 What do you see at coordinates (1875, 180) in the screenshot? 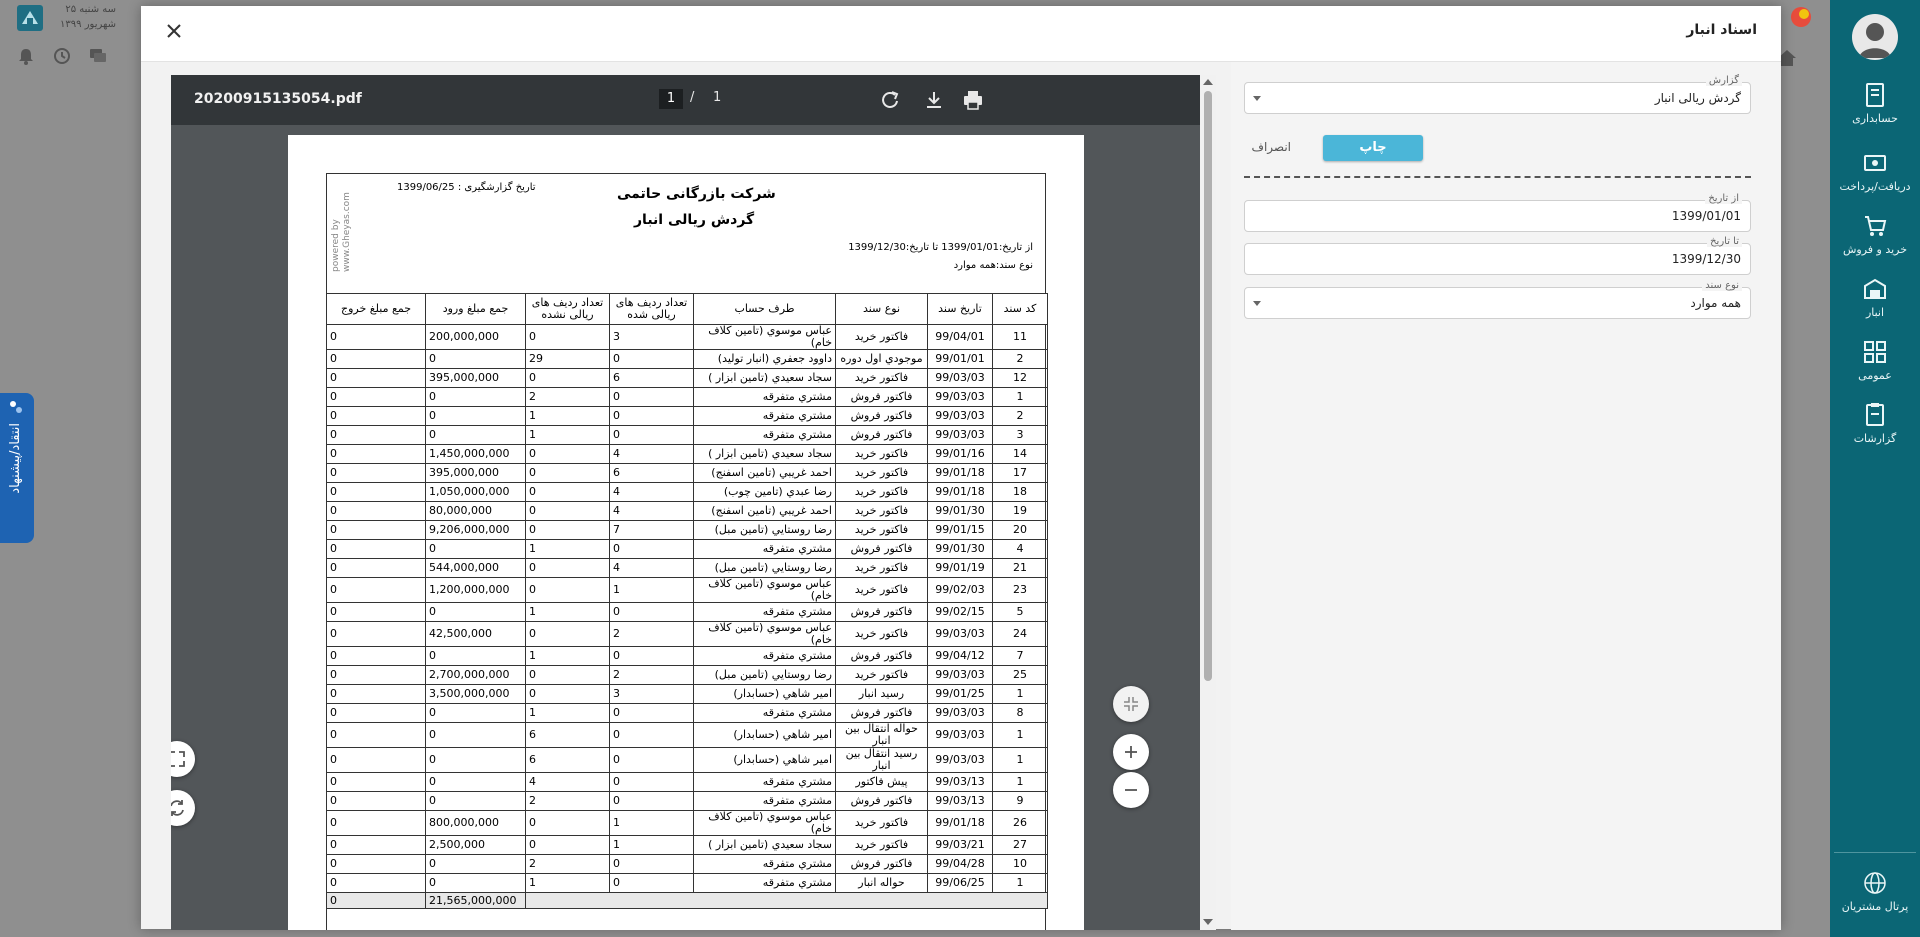
I see `nav-cash: دریافت/پرداخت` at bounding box center [1875, 180].